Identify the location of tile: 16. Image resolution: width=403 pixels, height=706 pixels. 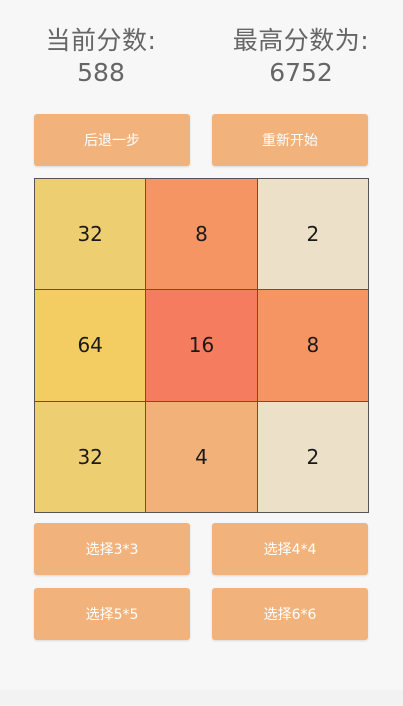
(201, 345).